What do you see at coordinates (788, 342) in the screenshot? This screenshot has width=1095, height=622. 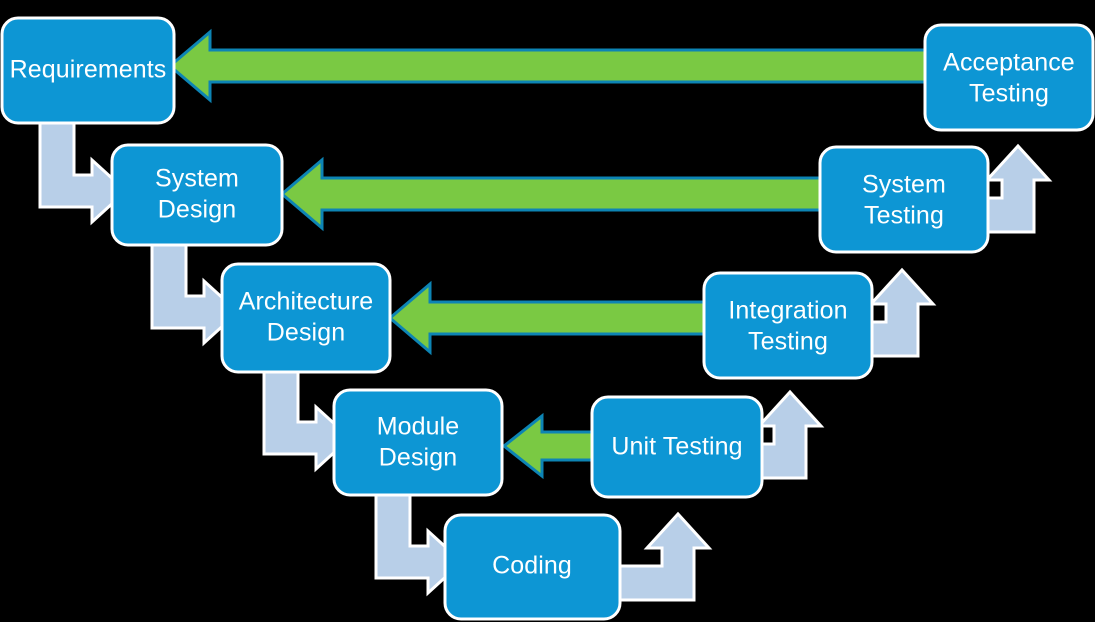 I see `node-integration-testing-label-line2: Testing` at bounding box center [788, 342].